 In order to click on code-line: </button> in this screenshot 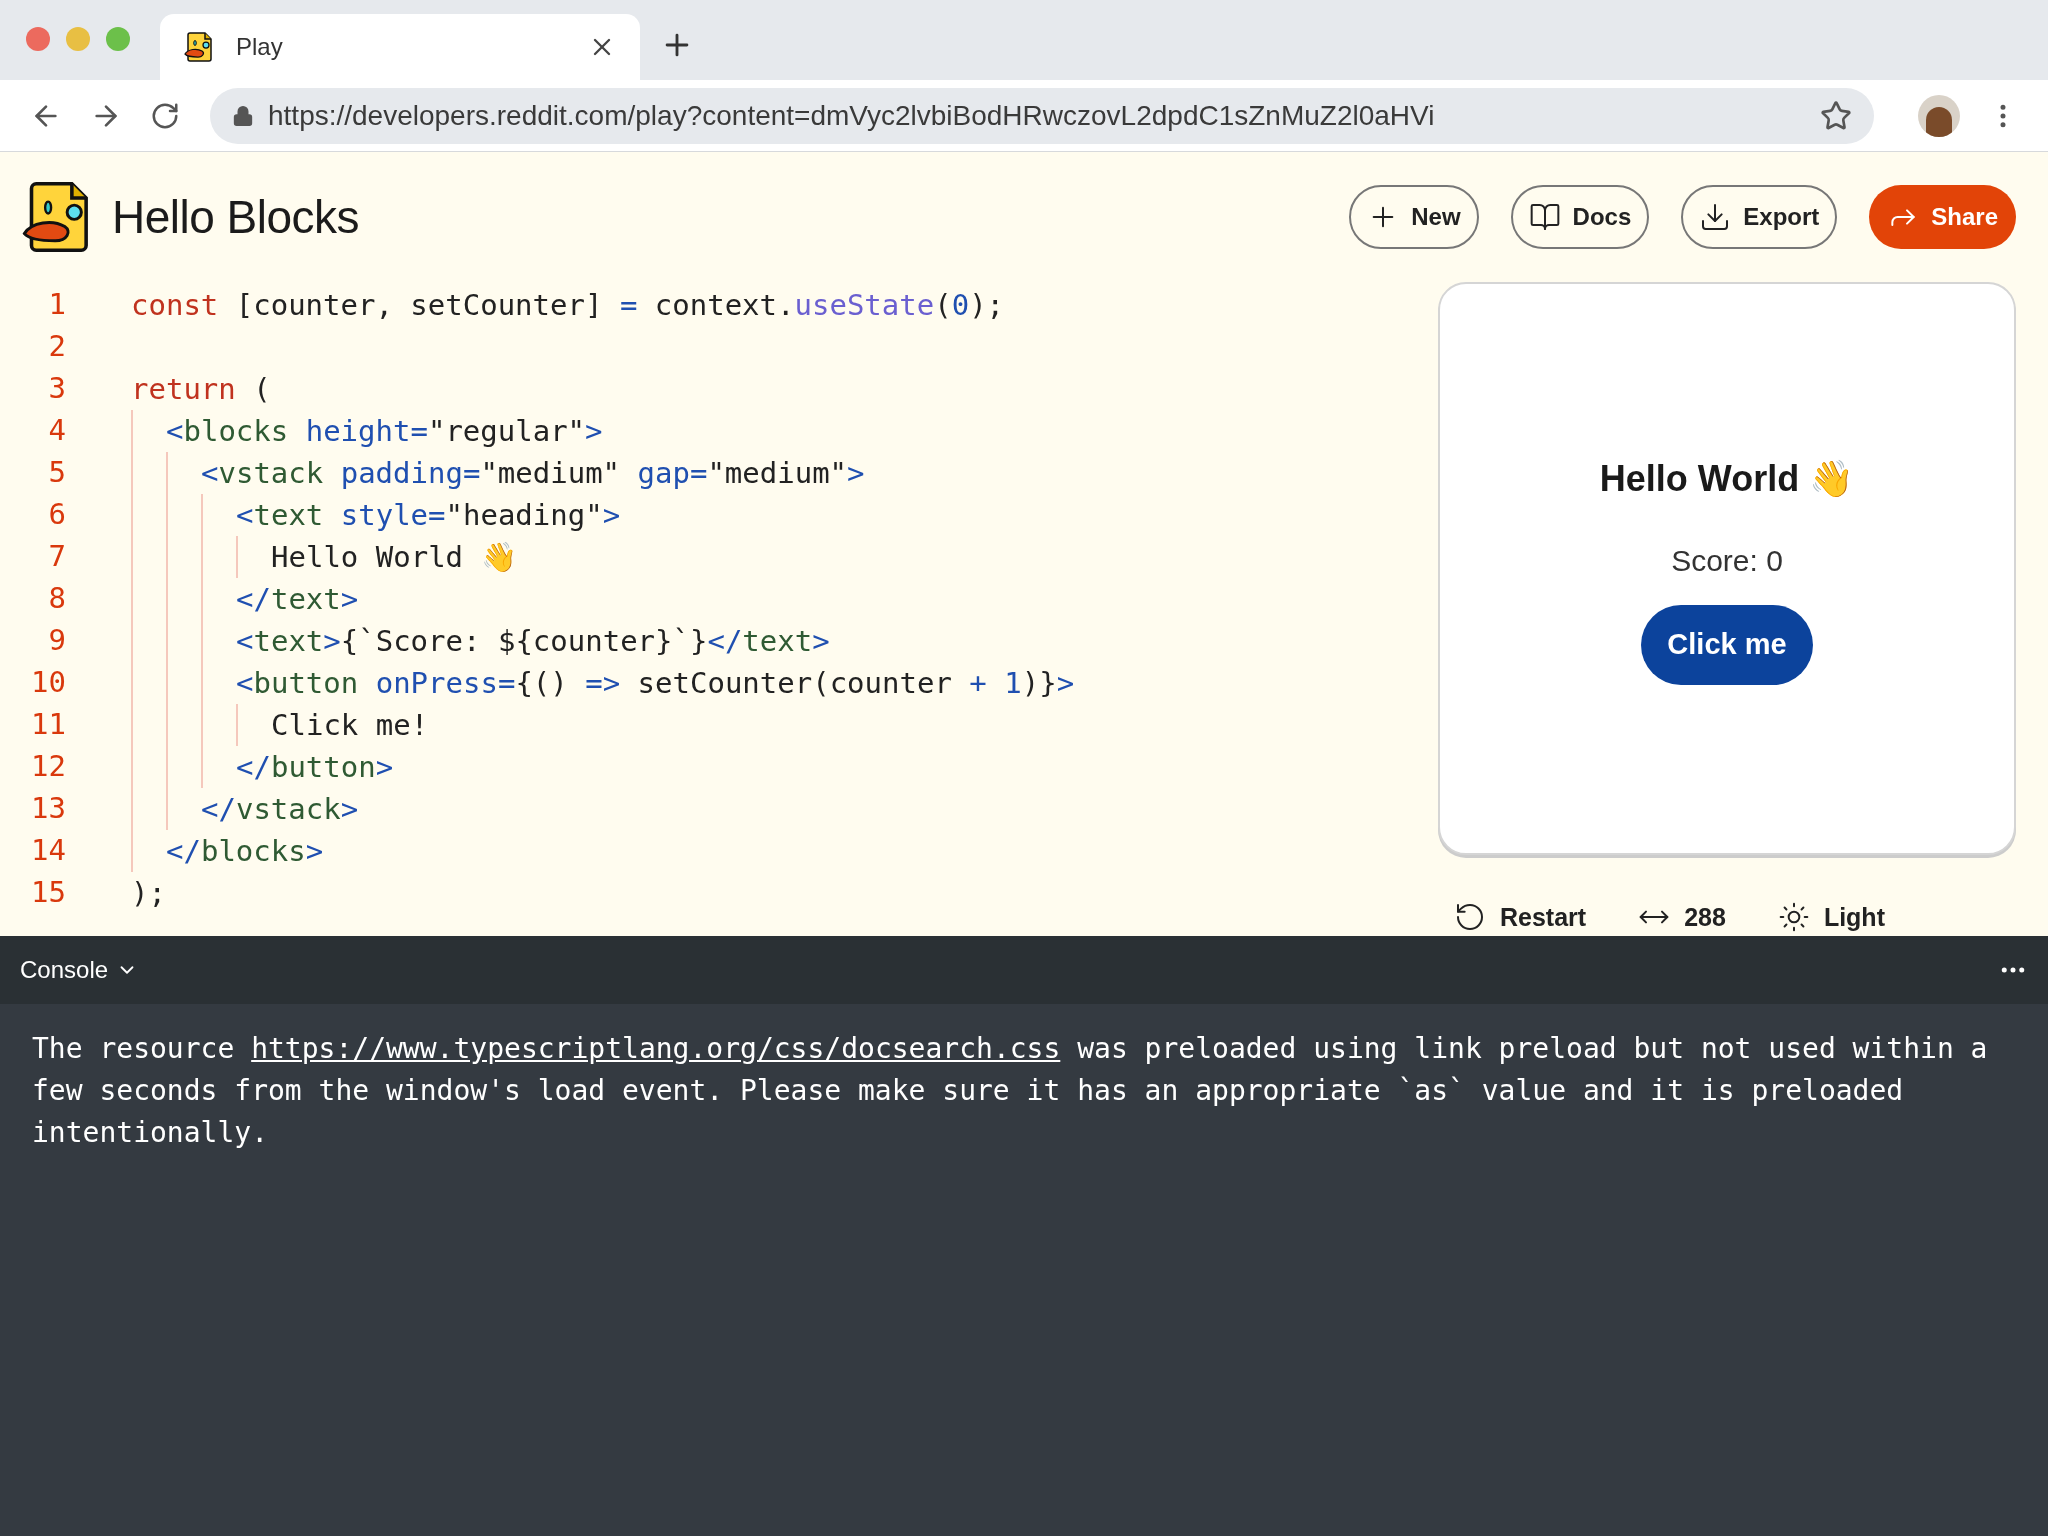, I will do `click(315, 767)`.